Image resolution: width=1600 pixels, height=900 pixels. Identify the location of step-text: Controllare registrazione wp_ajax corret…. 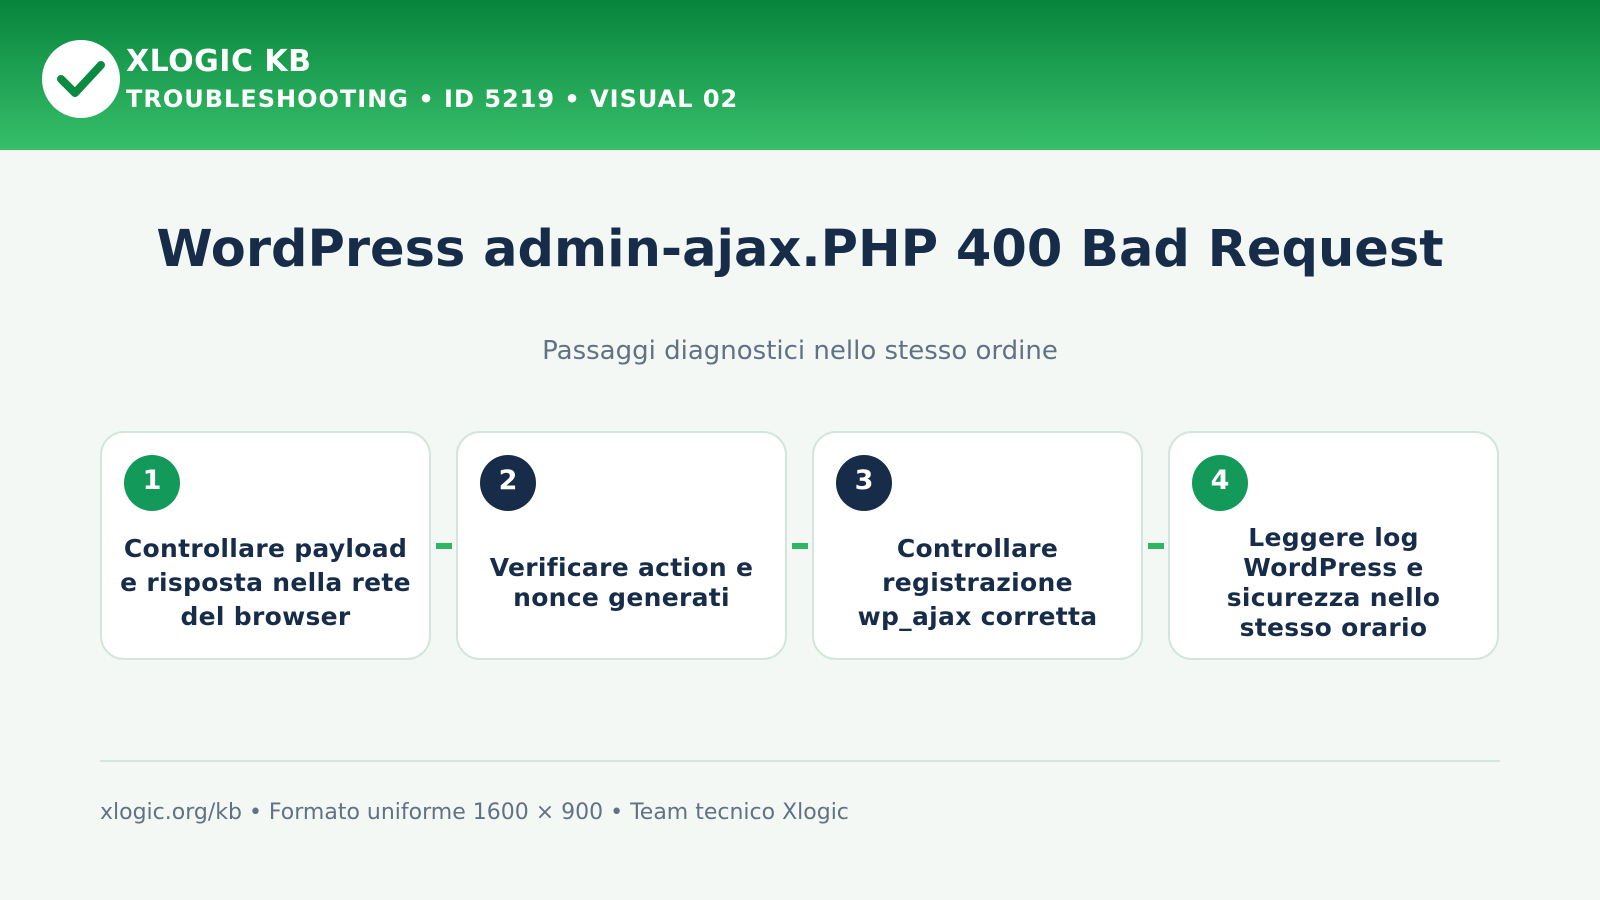
(977, 582).